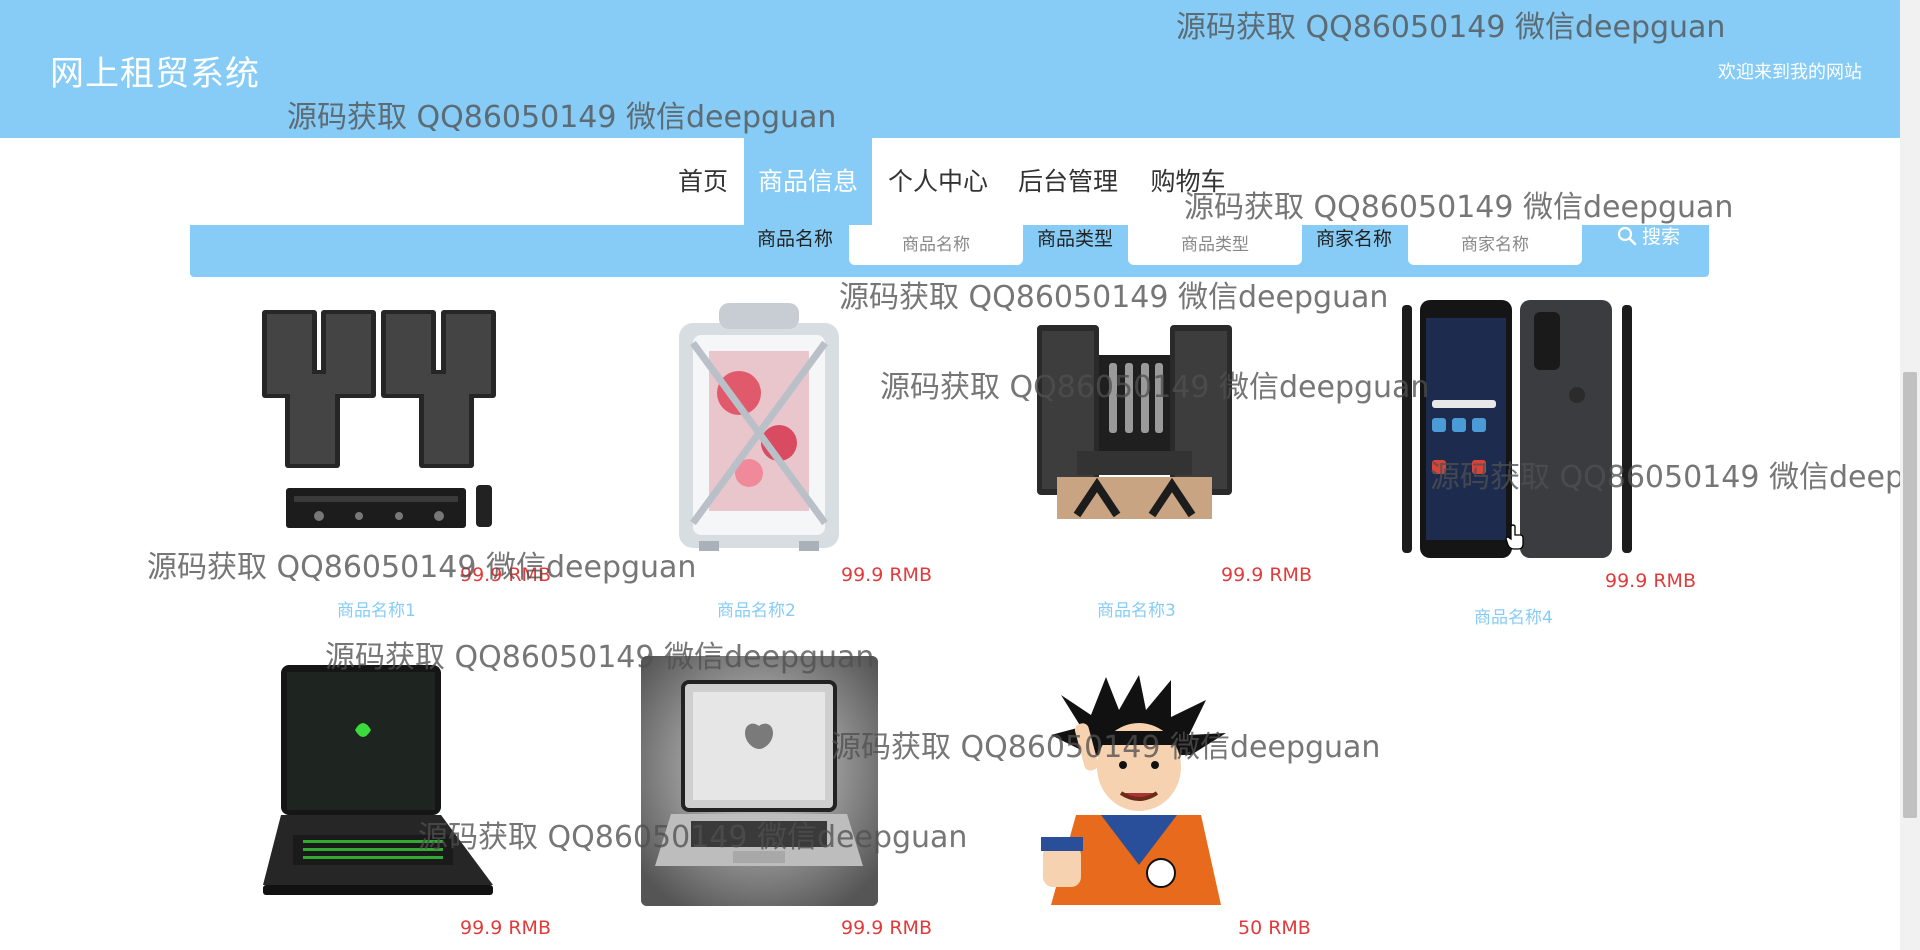 The width and height of the screenshot is (1920, 950). Describe the element at coordinates (938, 181) in the screenshot. I see `nav-item-profile: 个人中心` at that location.